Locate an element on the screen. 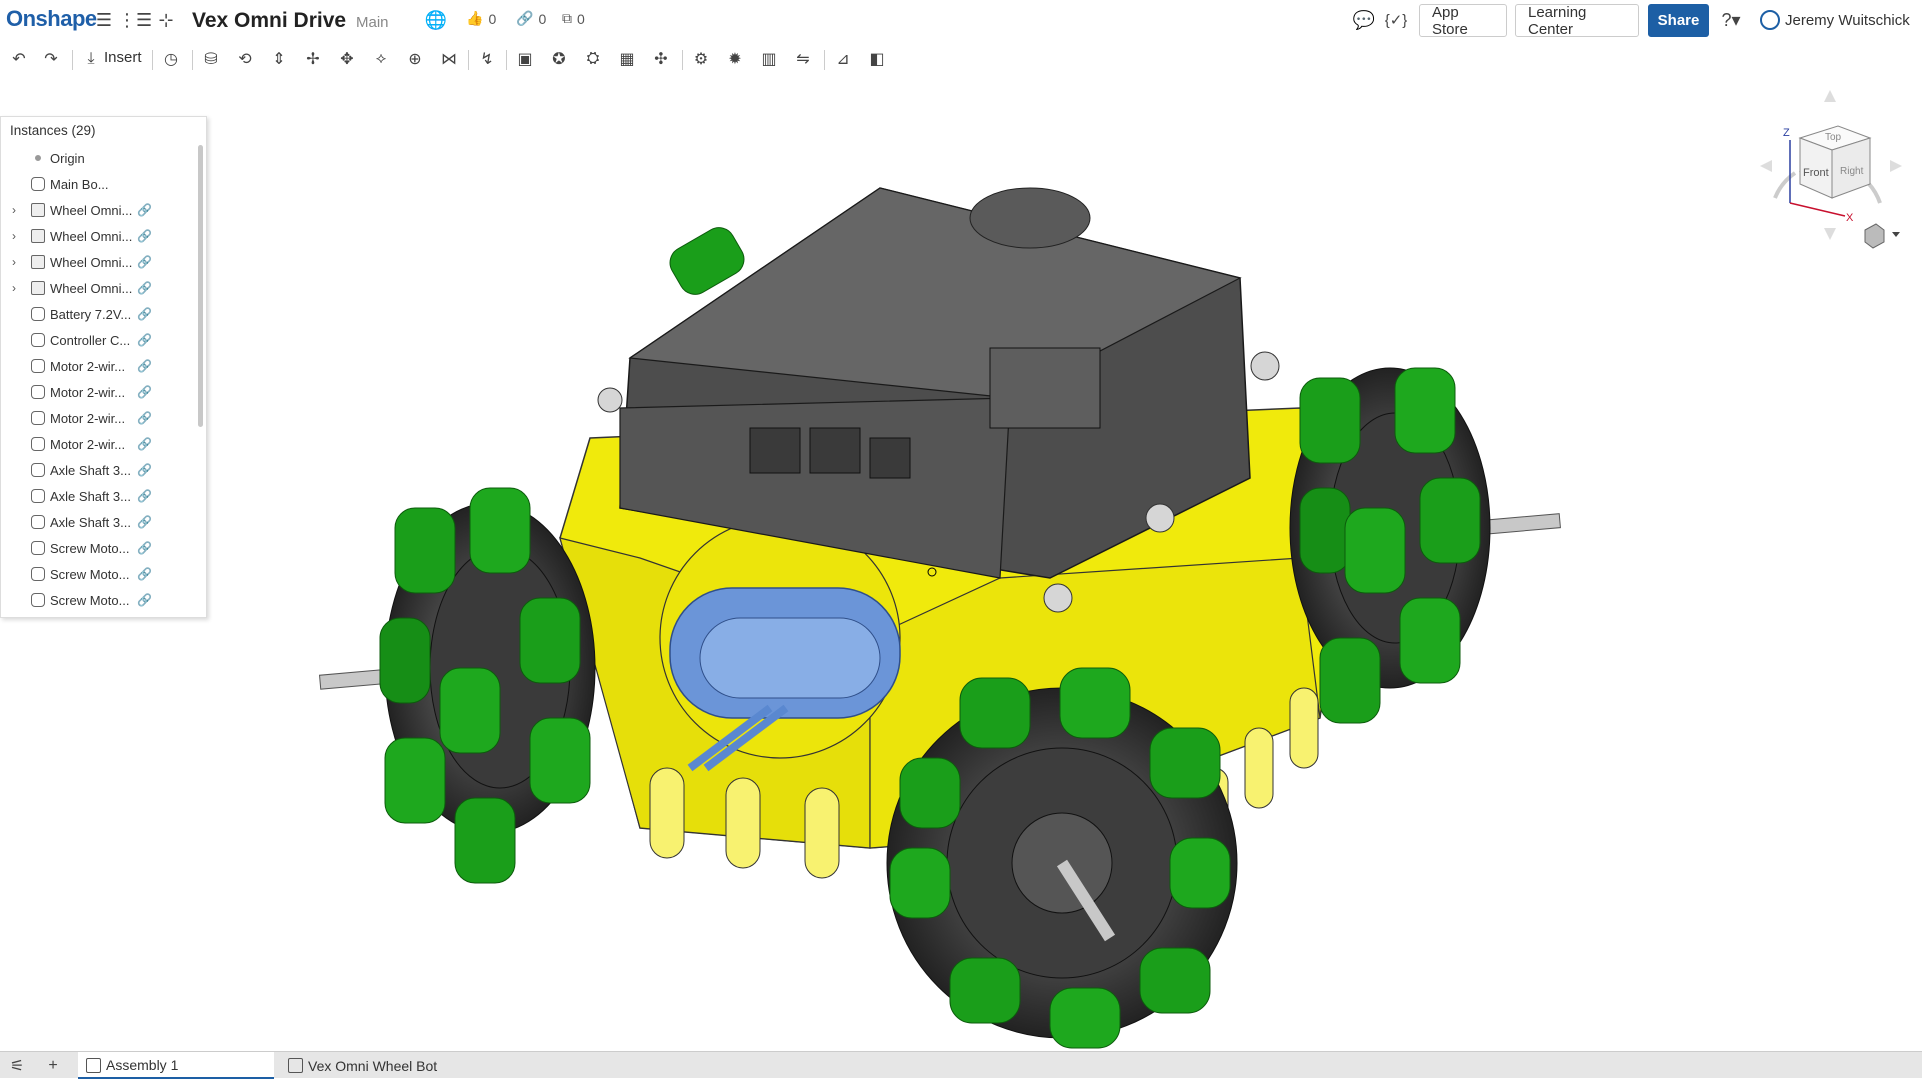 This screenshot has height=1079, width=1922. relation-icon: ⛭ is located at coordinates (593, 59).